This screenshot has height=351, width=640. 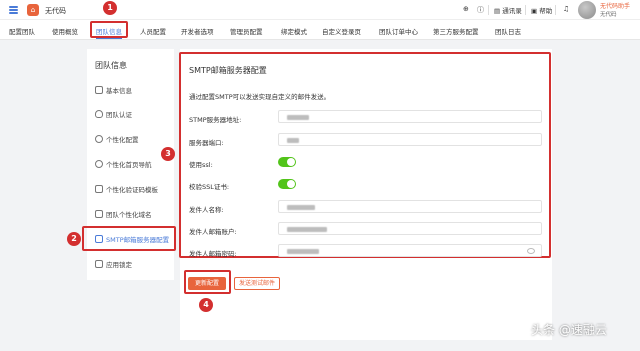 I want to click on server-port-input, so click(x=410, y=139).